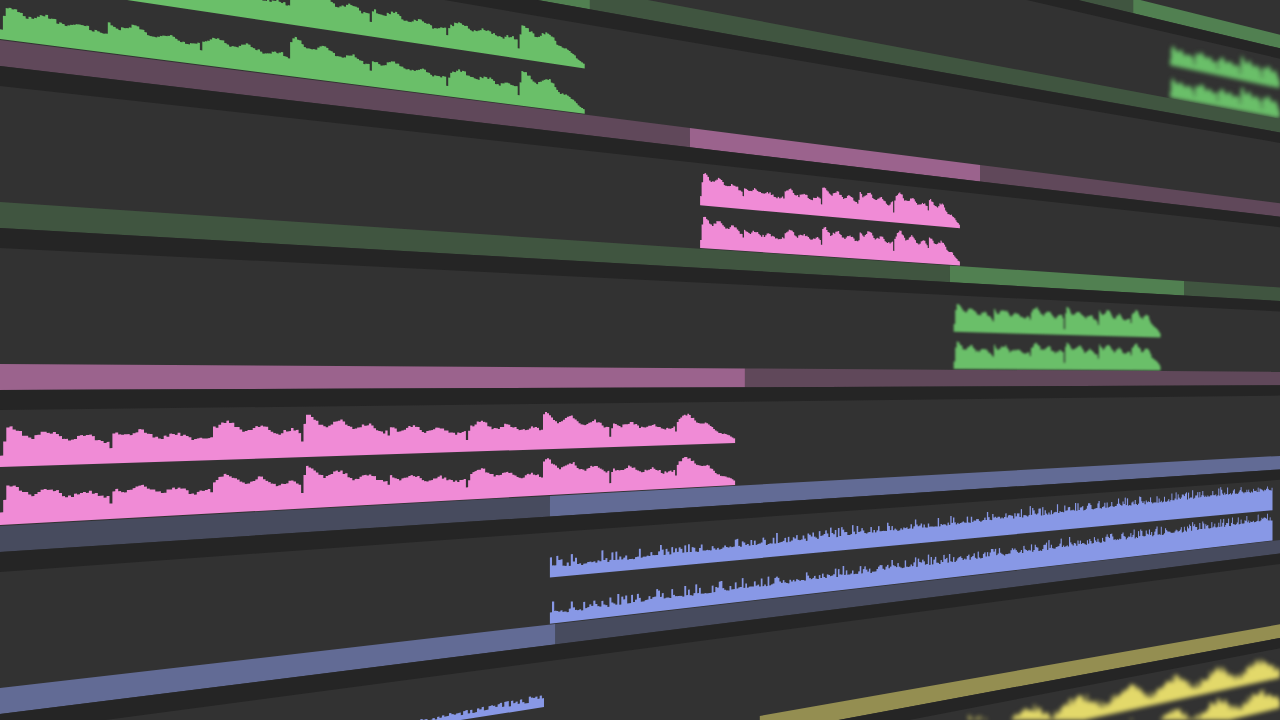 The width and height of the screenshot is (1280, 720). What do you see at coordinates (1106, 7) in the screenshot?
I see `track-header-bar` at bounding box center [1106, 7].